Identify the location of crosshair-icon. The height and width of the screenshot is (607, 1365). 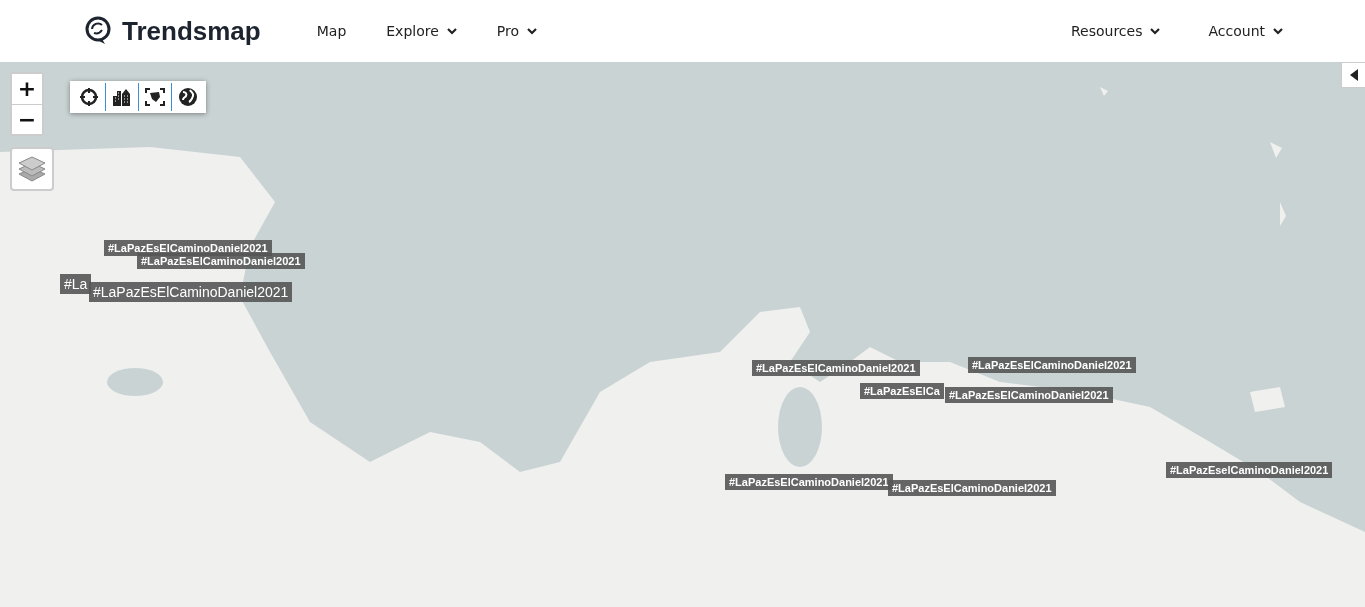
(88, 97).